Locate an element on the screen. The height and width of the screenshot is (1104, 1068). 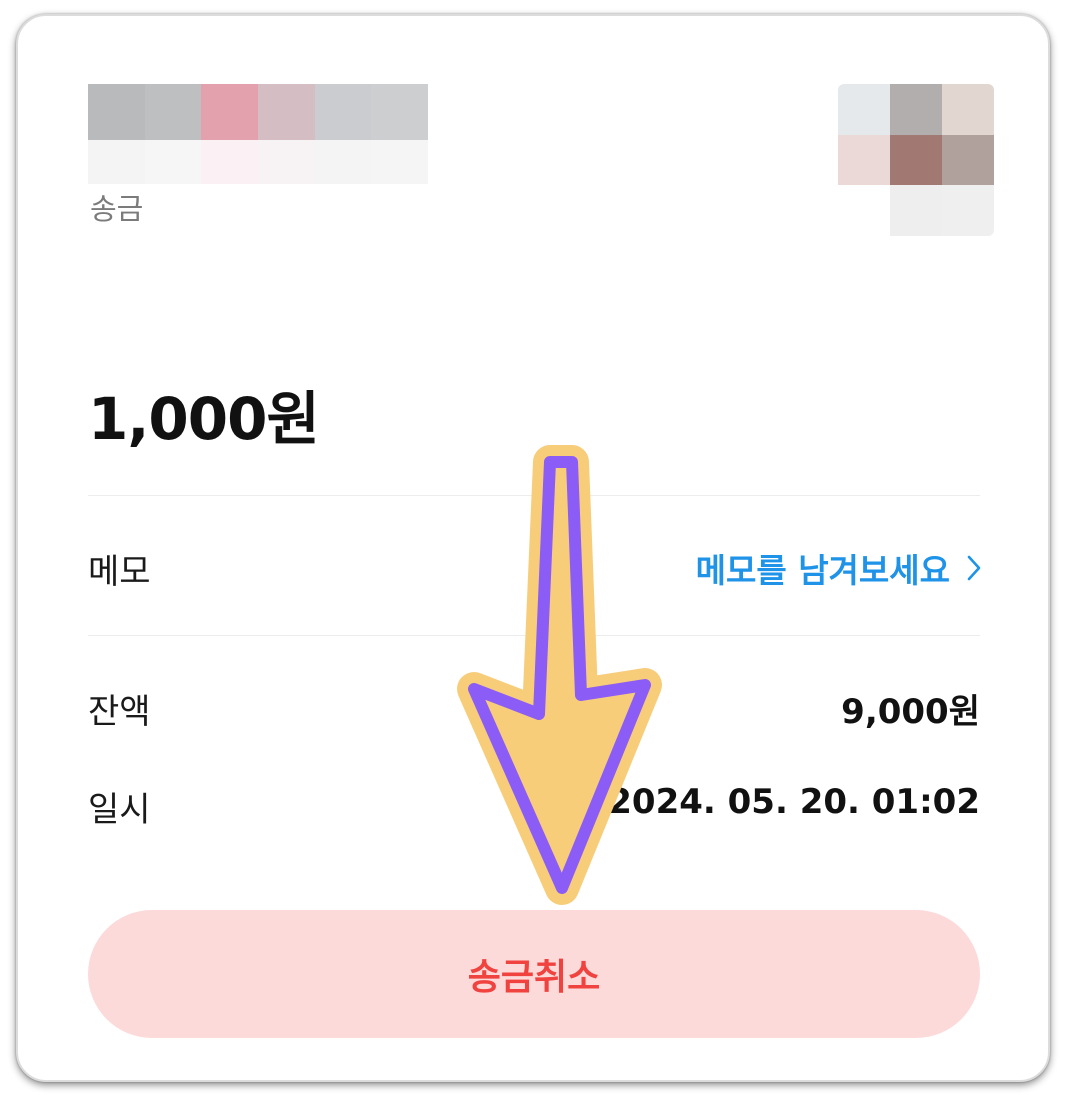
memo-label: 메모 is located at coordinates (119, 572).